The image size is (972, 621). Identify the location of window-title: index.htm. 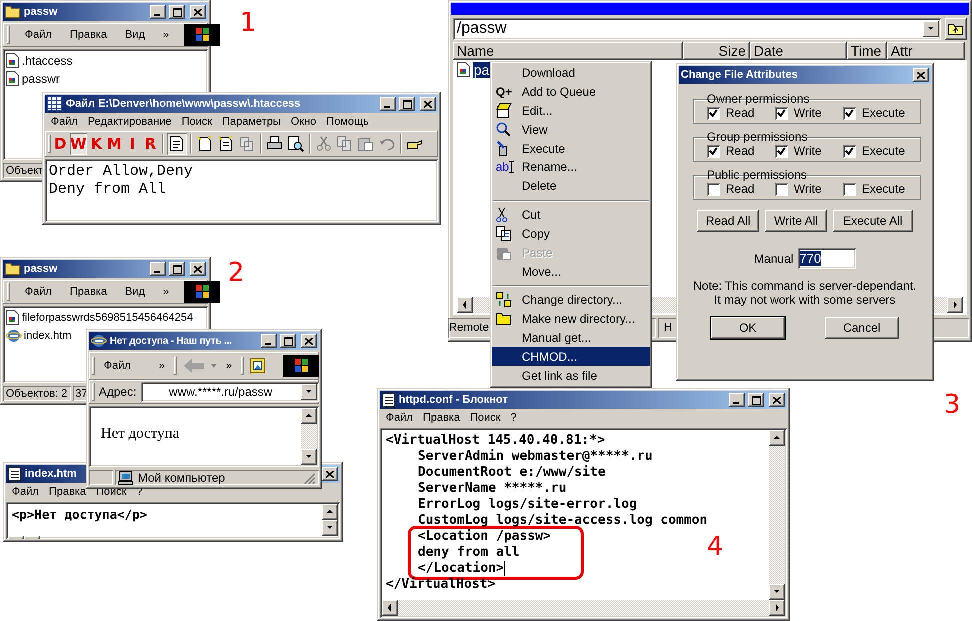
(51, 474).